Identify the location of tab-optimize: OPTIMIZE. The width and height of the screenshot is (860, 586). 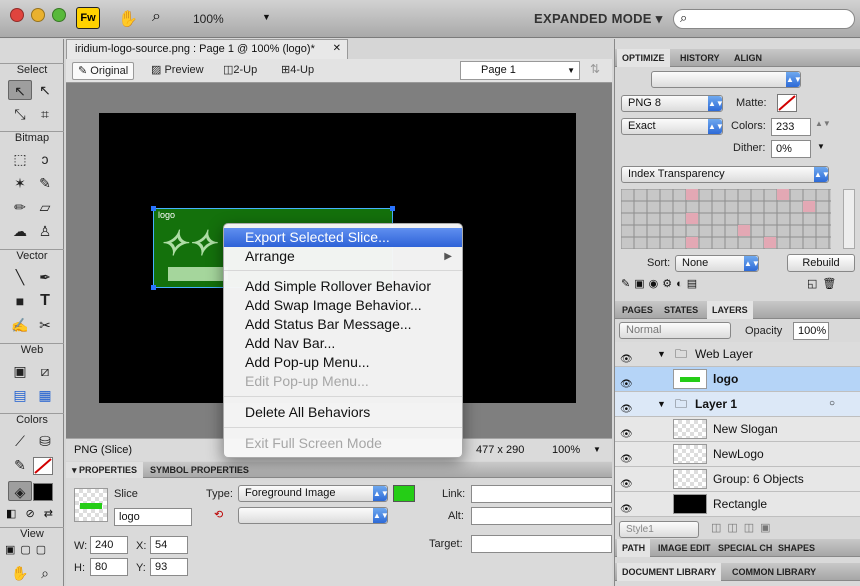
(643, 58).